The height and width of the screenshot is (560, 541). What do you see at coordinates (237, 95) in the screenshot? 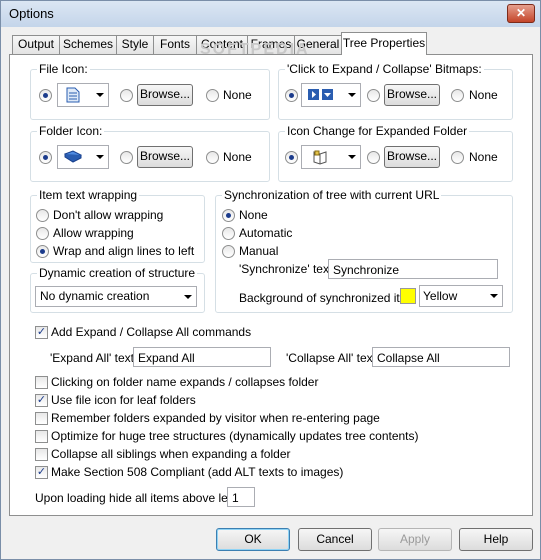
I see `file-icon-none-label: None` at bounding box center [237, 95].